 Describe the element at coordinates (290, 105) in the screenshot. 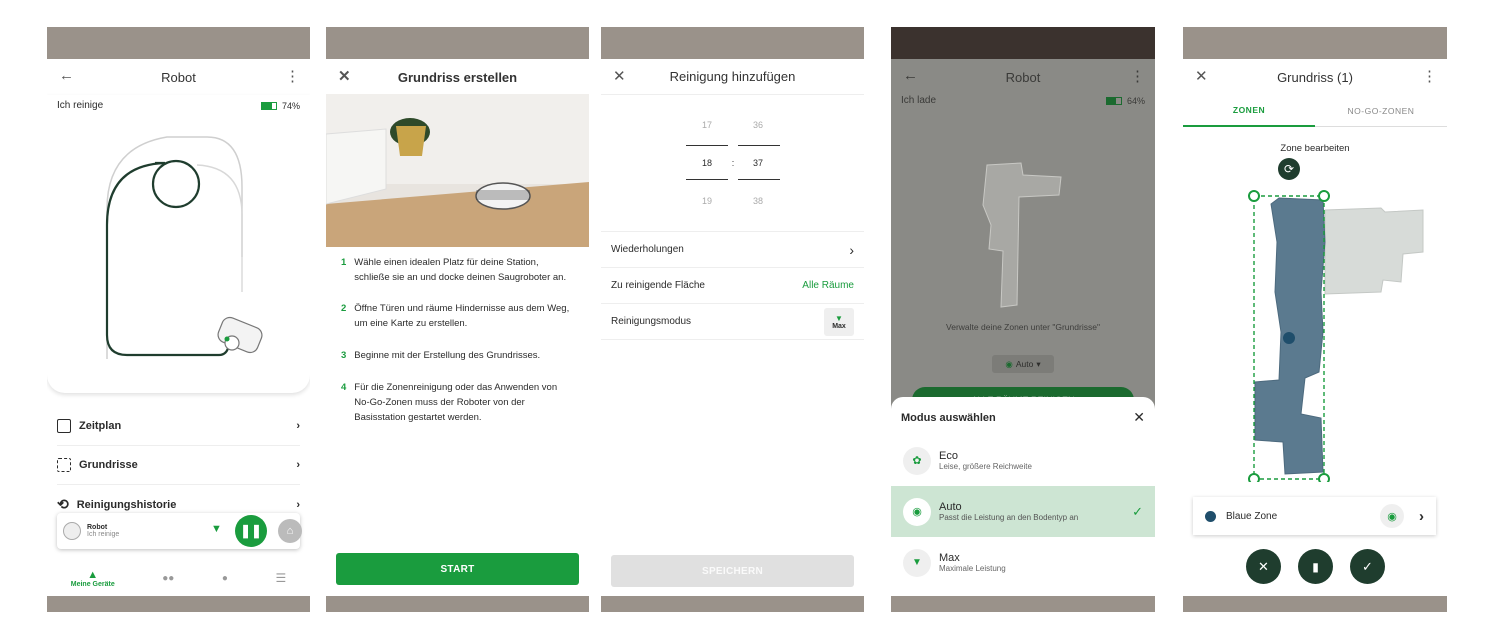

I see `battery-percent: 74%` at that location.